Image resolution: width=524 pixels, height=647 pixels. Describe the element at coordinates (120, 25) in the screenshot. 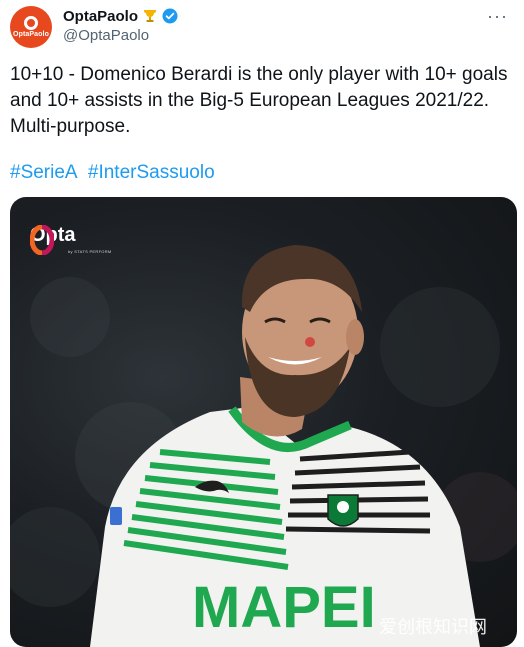

I see `author-names: OptaPaolo @OptaPaolo` at that location.